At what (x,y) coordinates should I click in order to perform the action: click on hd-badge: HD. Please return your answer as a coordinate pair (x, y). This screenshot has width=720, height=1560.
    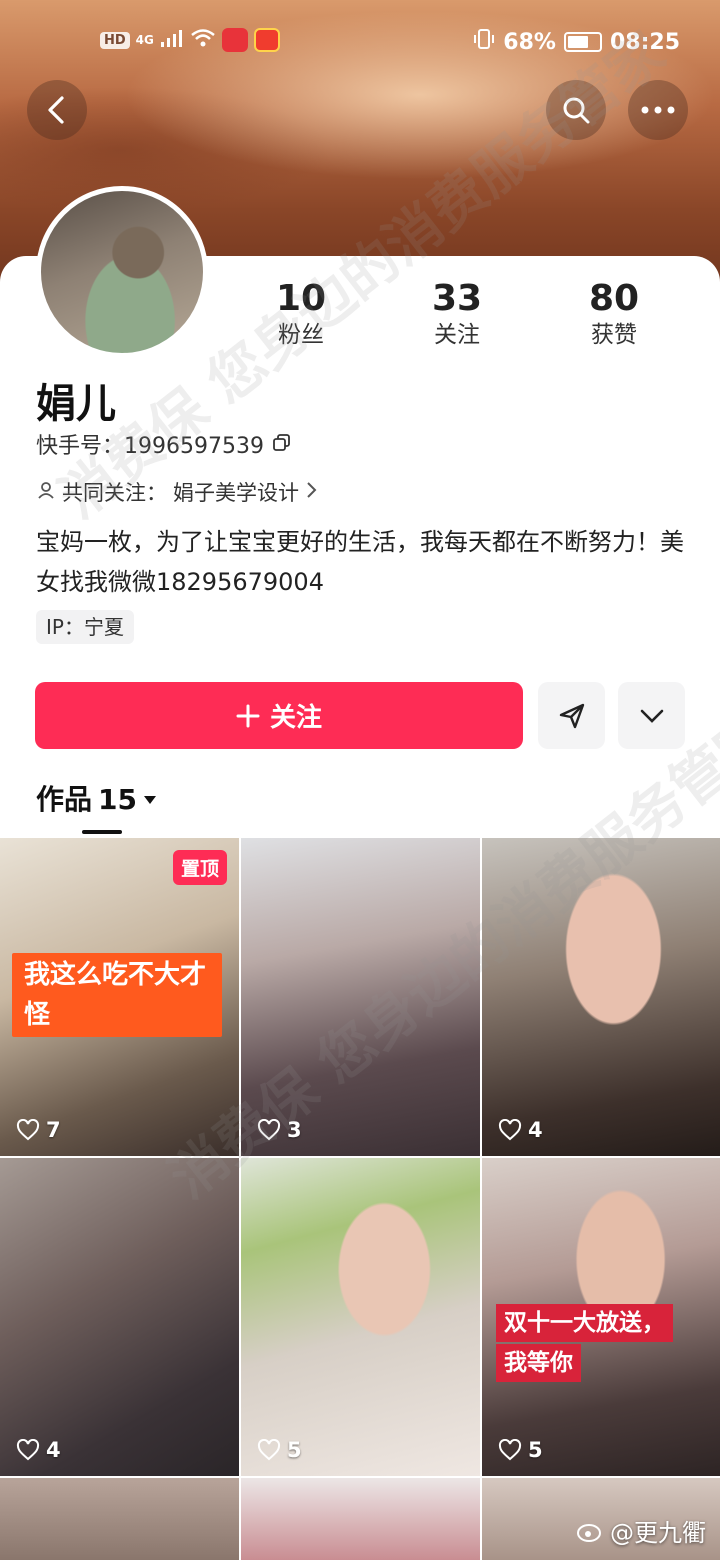
    Looking at the image, I should click on (115, 40).